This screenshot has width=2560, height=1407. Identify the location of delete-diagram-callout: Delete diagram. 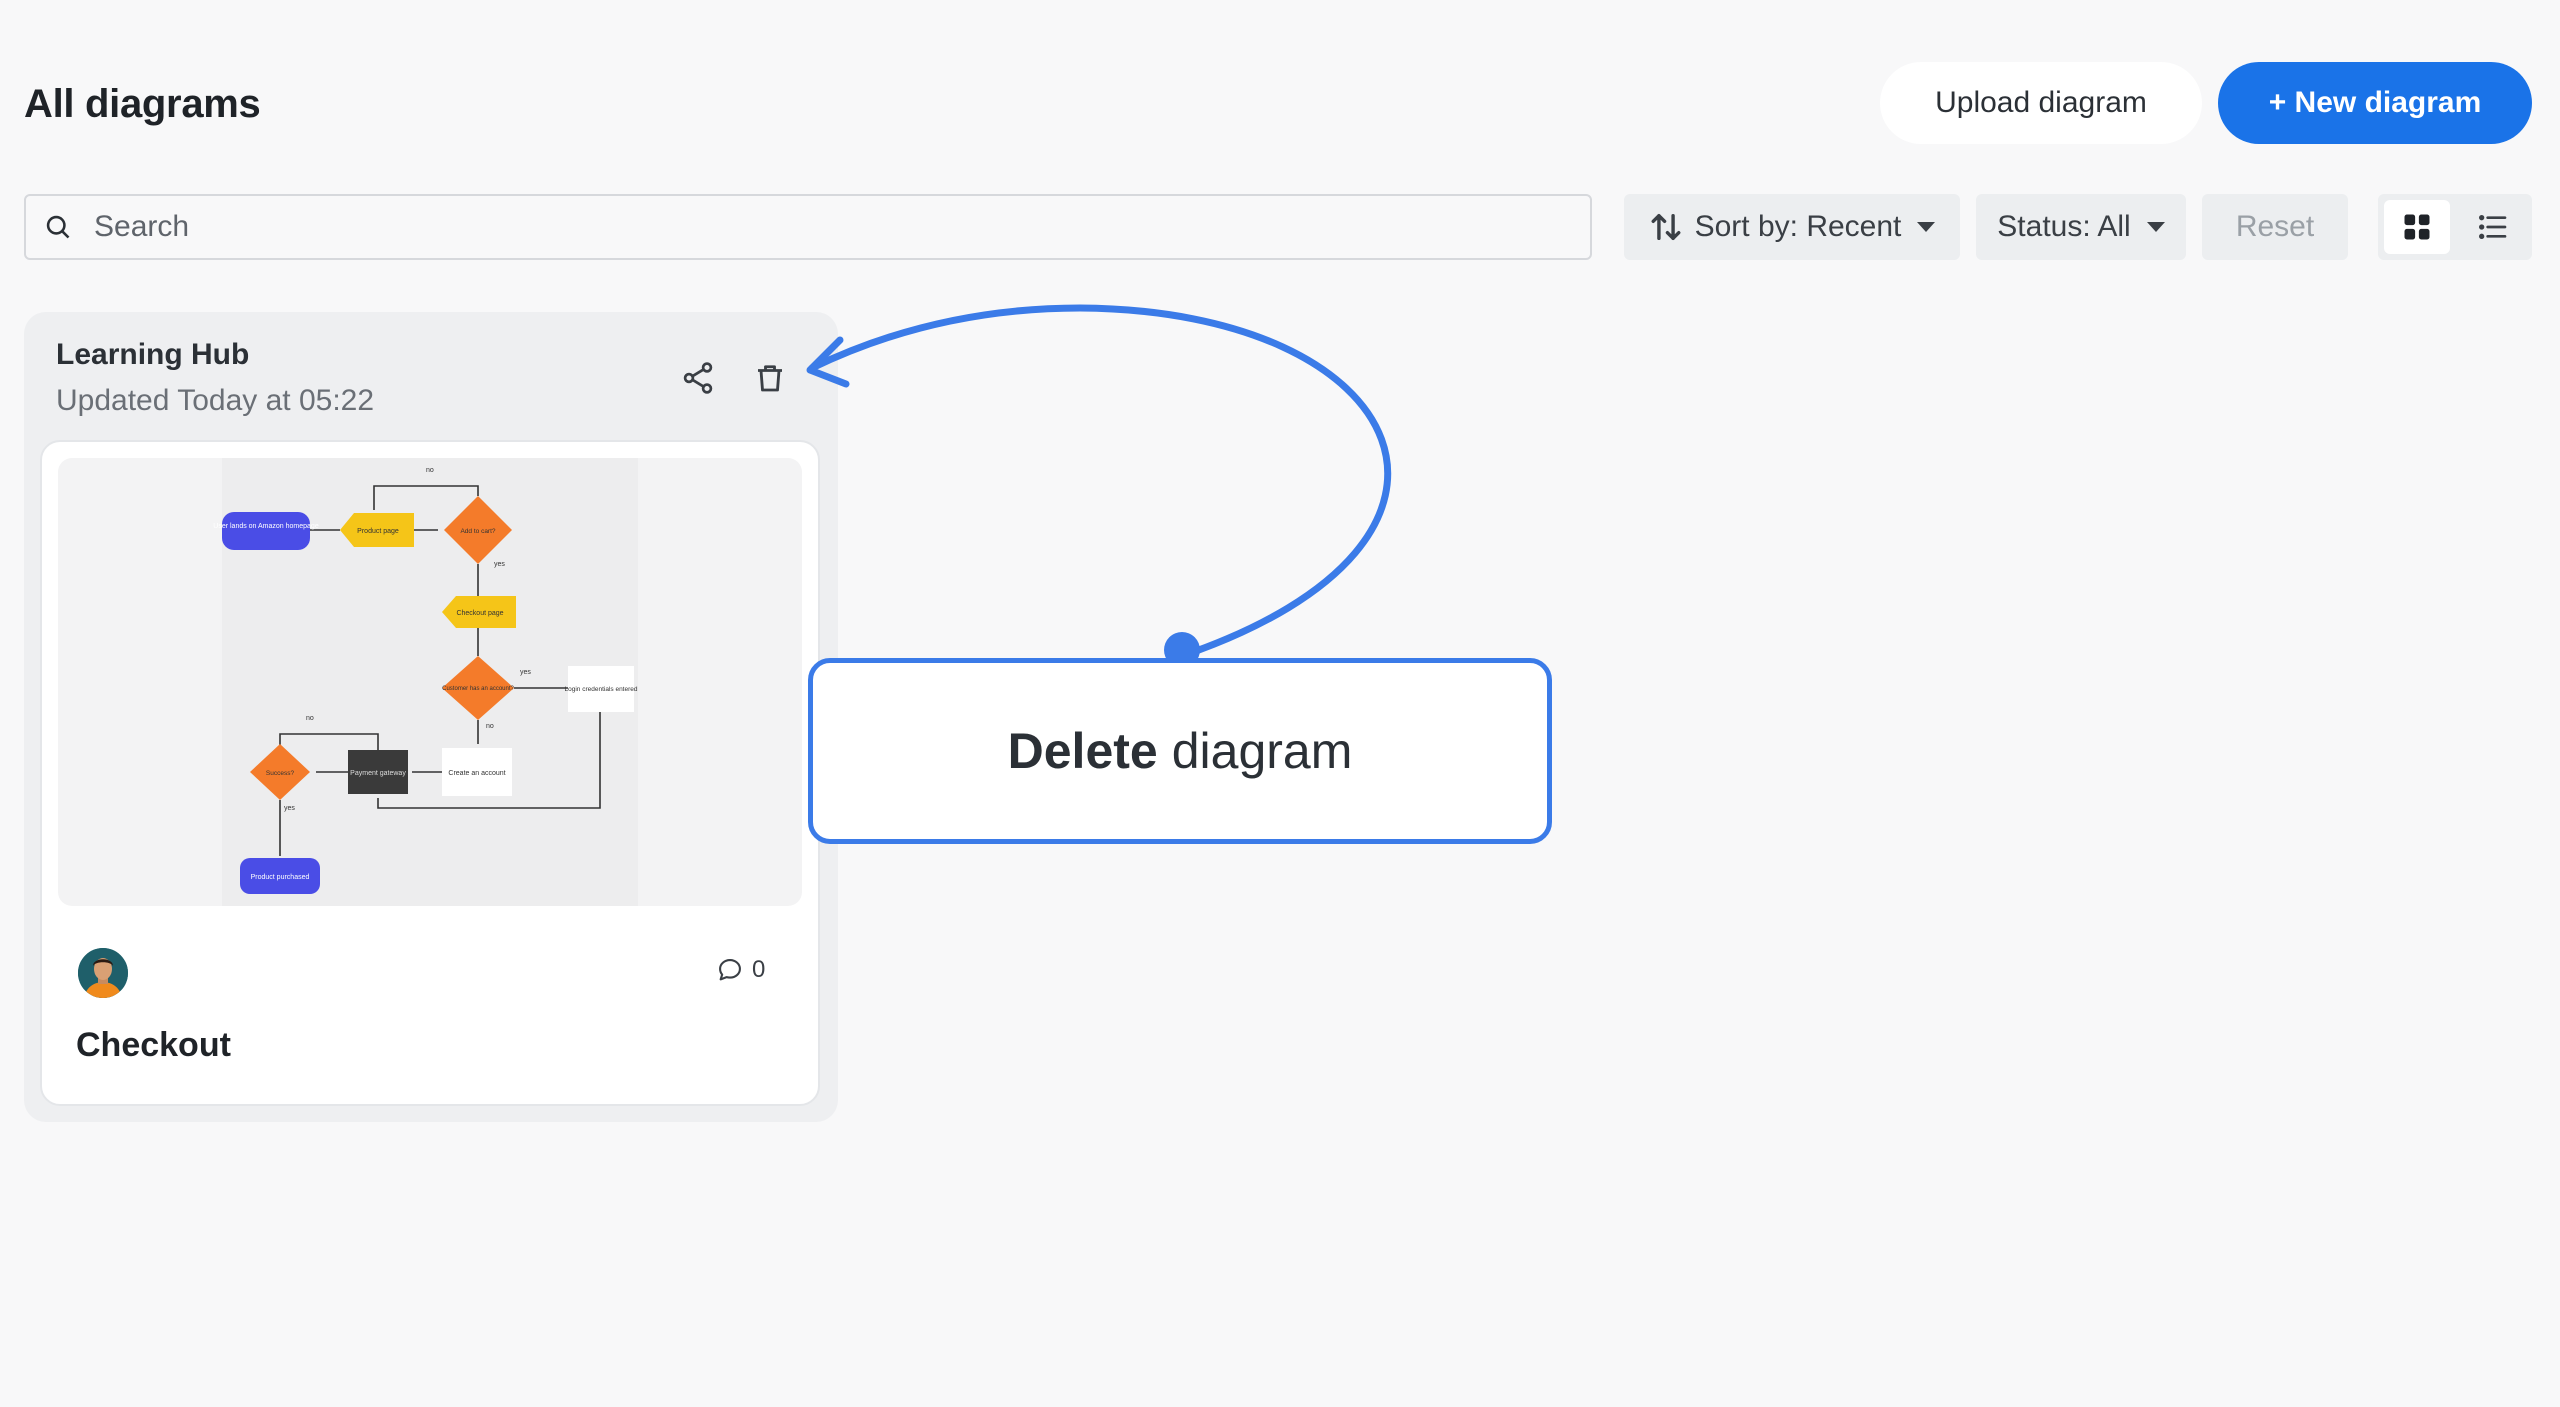
(1180, 751).